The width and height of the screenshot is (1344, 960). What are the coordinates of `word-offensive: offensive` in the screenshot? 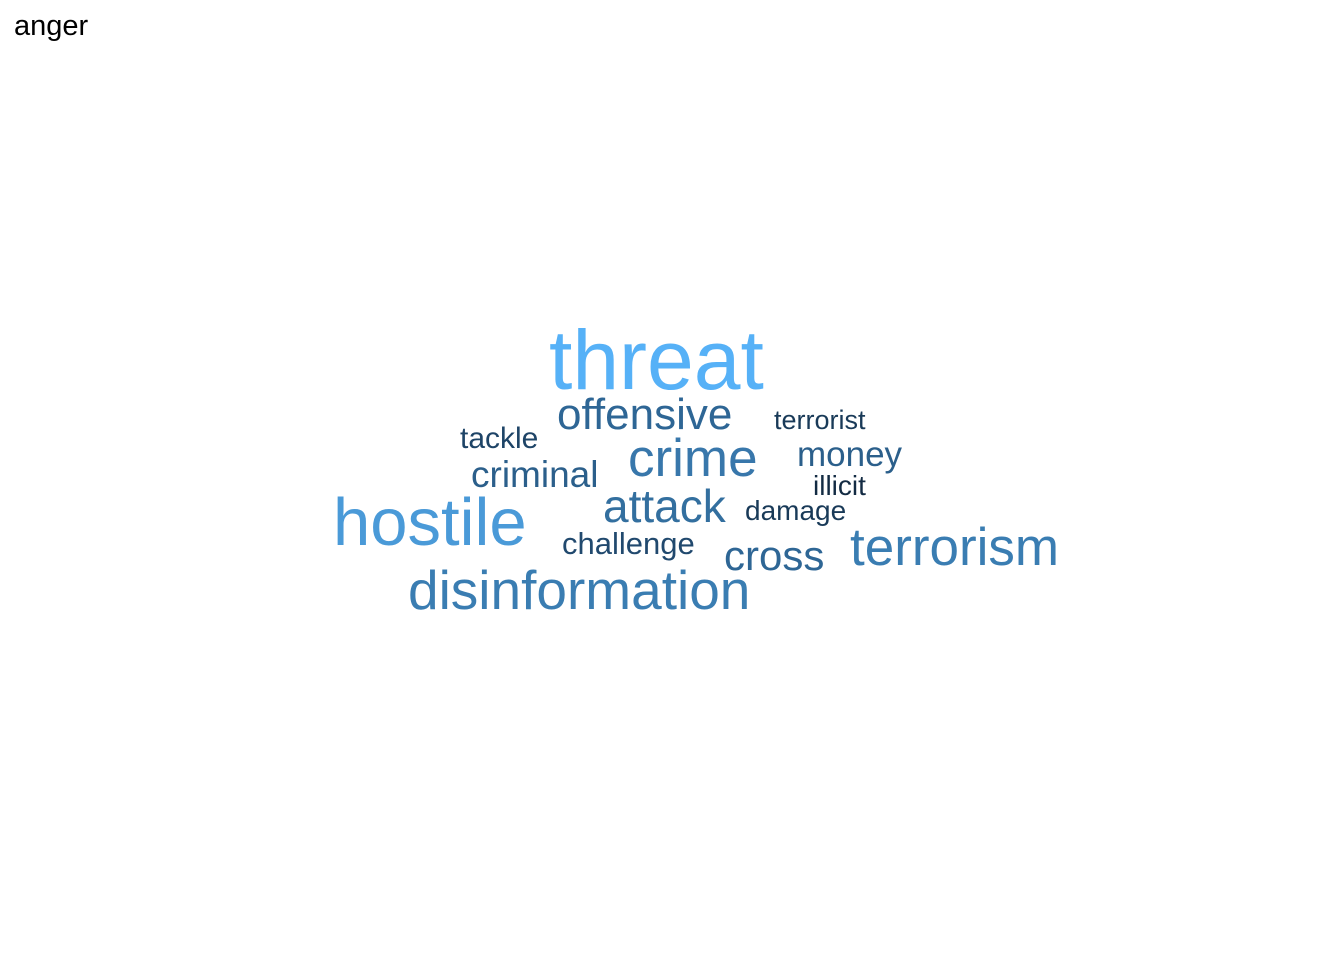 It's located at (645, 414).